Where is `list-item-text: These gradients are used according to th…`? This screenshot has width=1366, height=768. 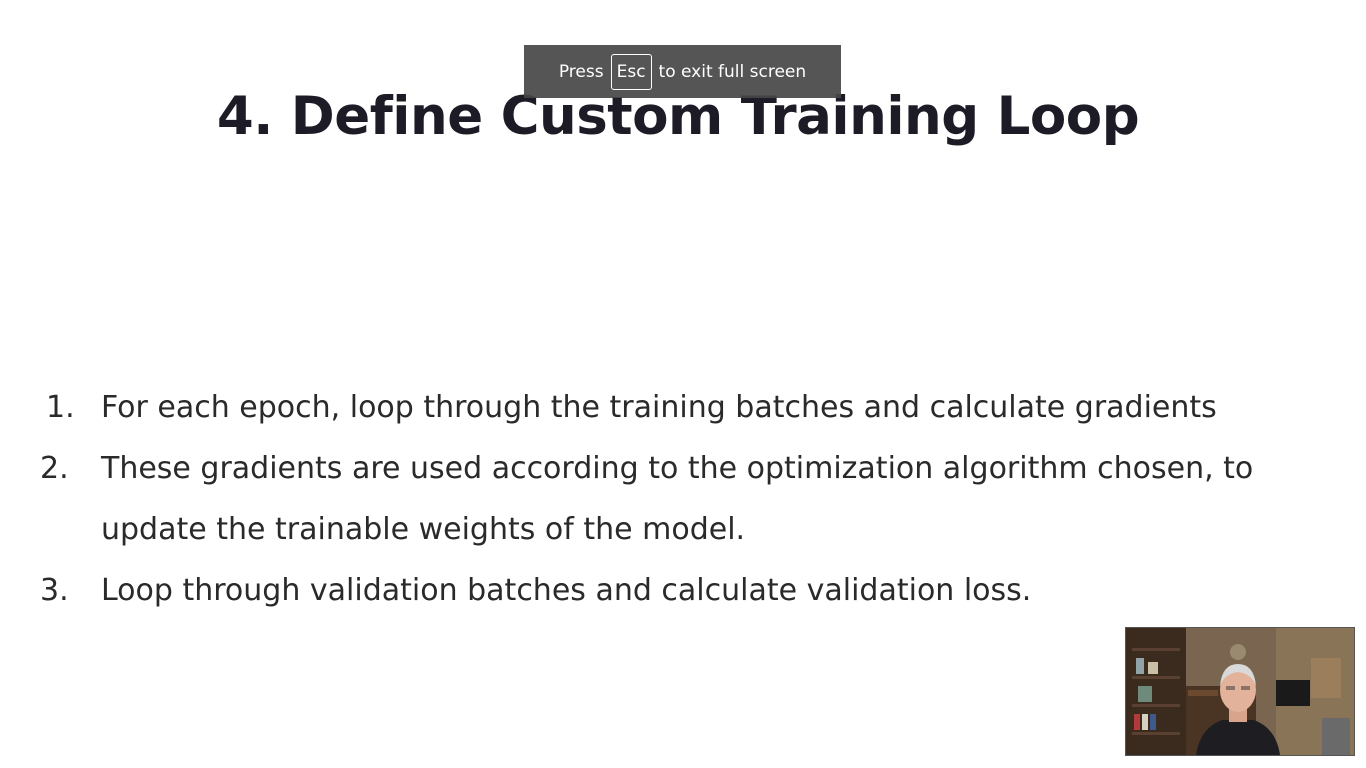 list-item-text: These gradients are used according to th… is located at coordinates (677, 499).